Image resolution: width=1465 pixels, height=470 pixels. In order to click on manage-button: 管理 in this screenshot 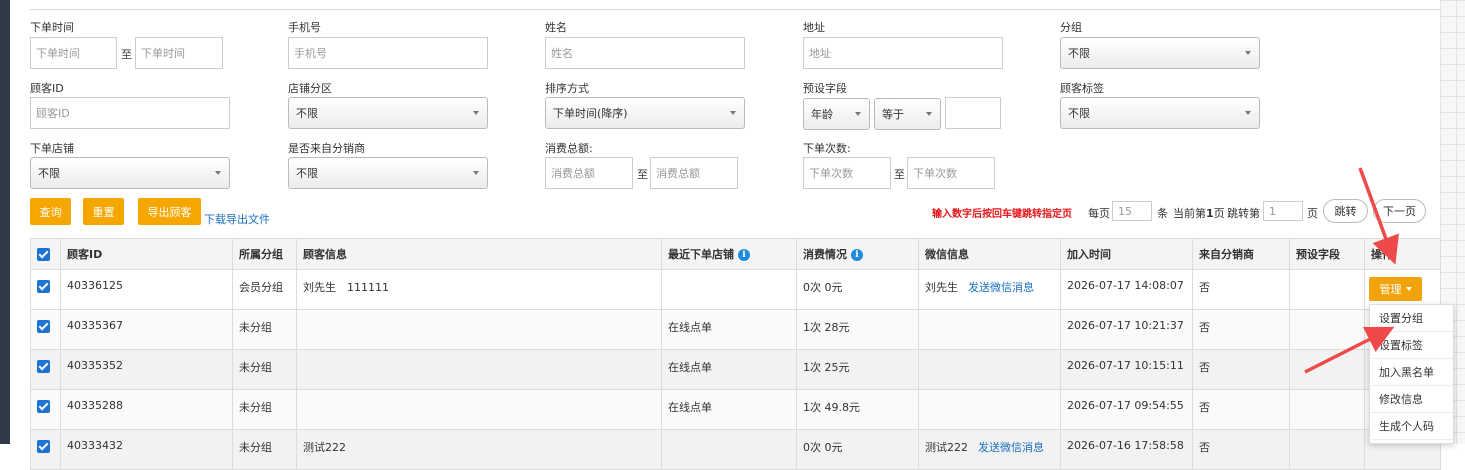, I will do `click(1395, 289)`.